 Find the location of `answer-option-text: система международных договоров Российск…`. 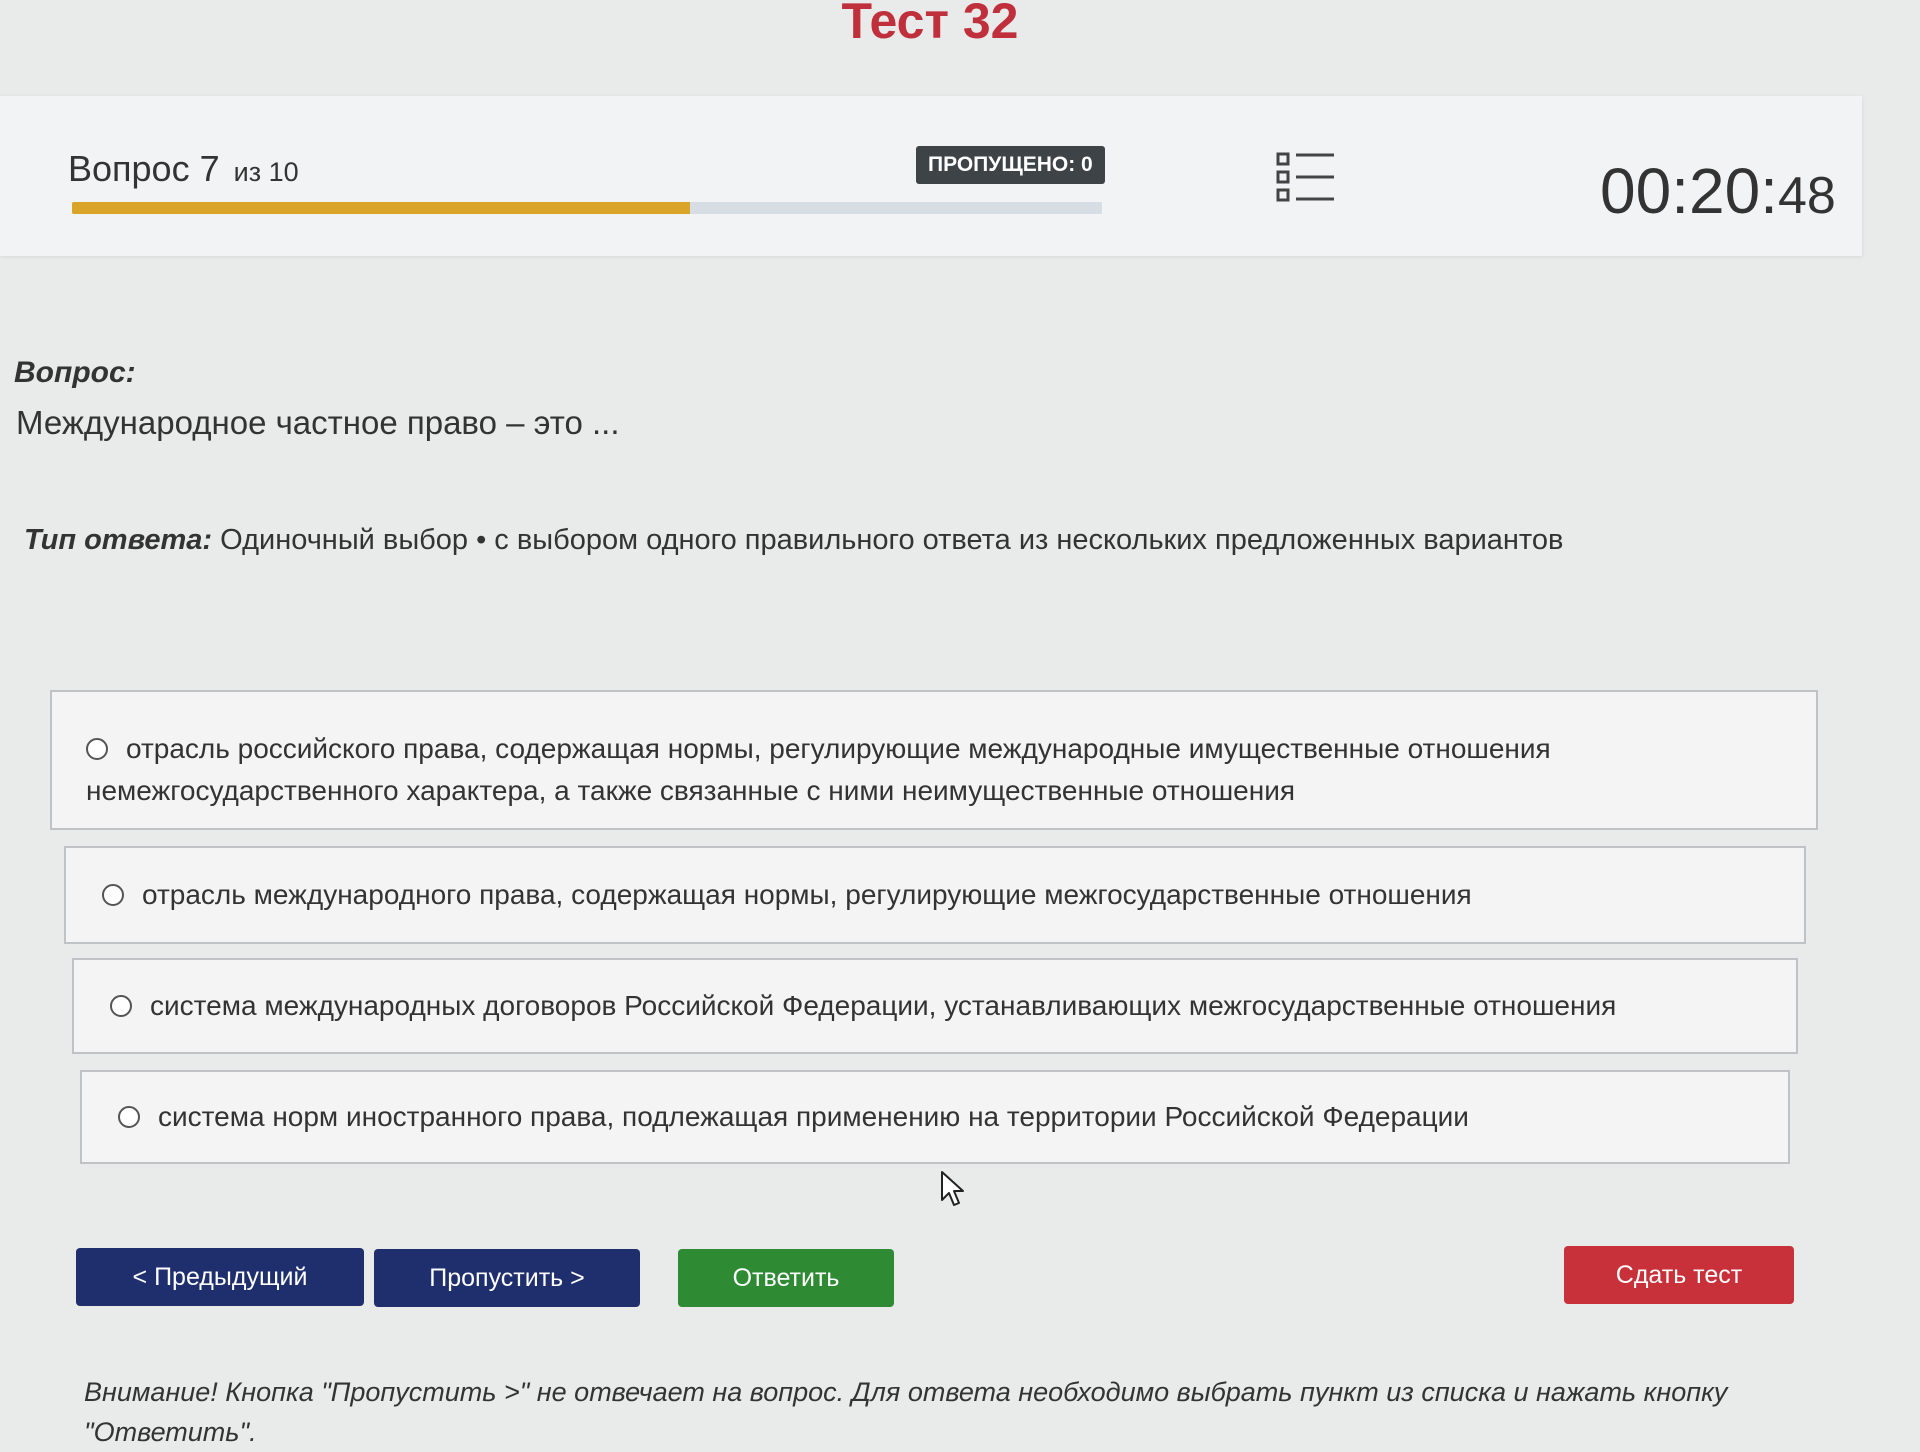

answer-option-text: система международных договоров Российск… is located at coordinates (883, 1005).